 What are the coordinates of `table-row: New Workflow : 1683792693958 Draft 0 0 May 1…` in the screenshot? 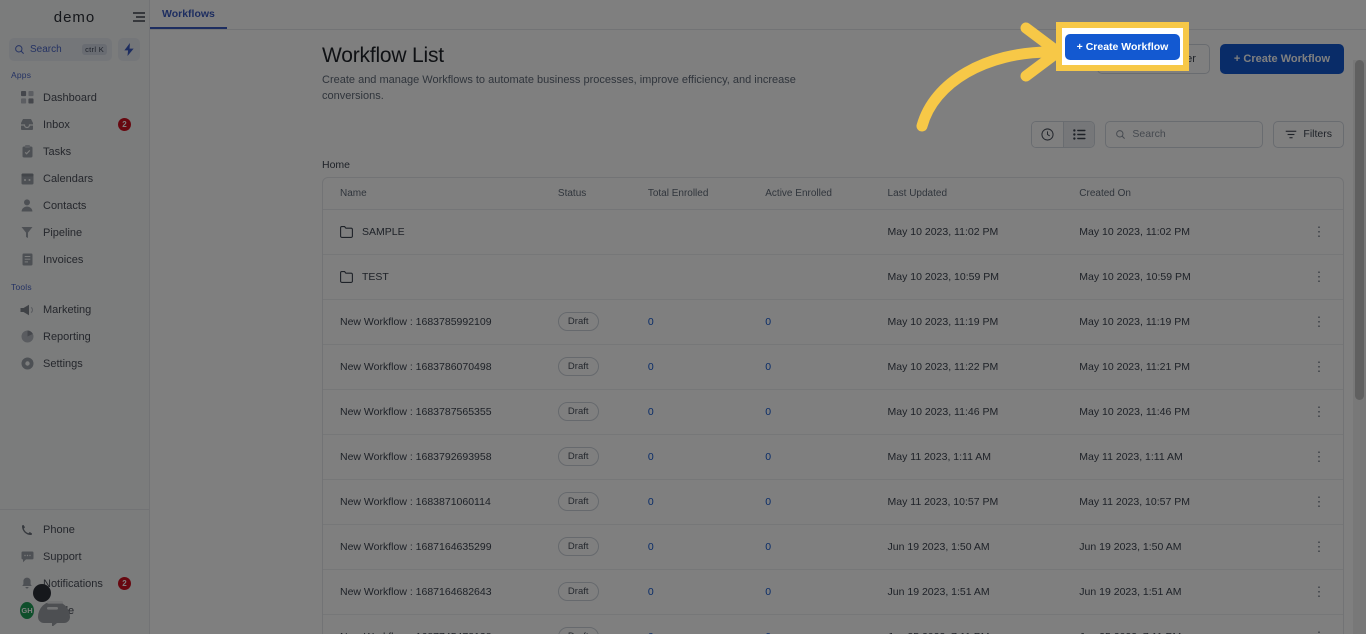 It's located at (833, 457).